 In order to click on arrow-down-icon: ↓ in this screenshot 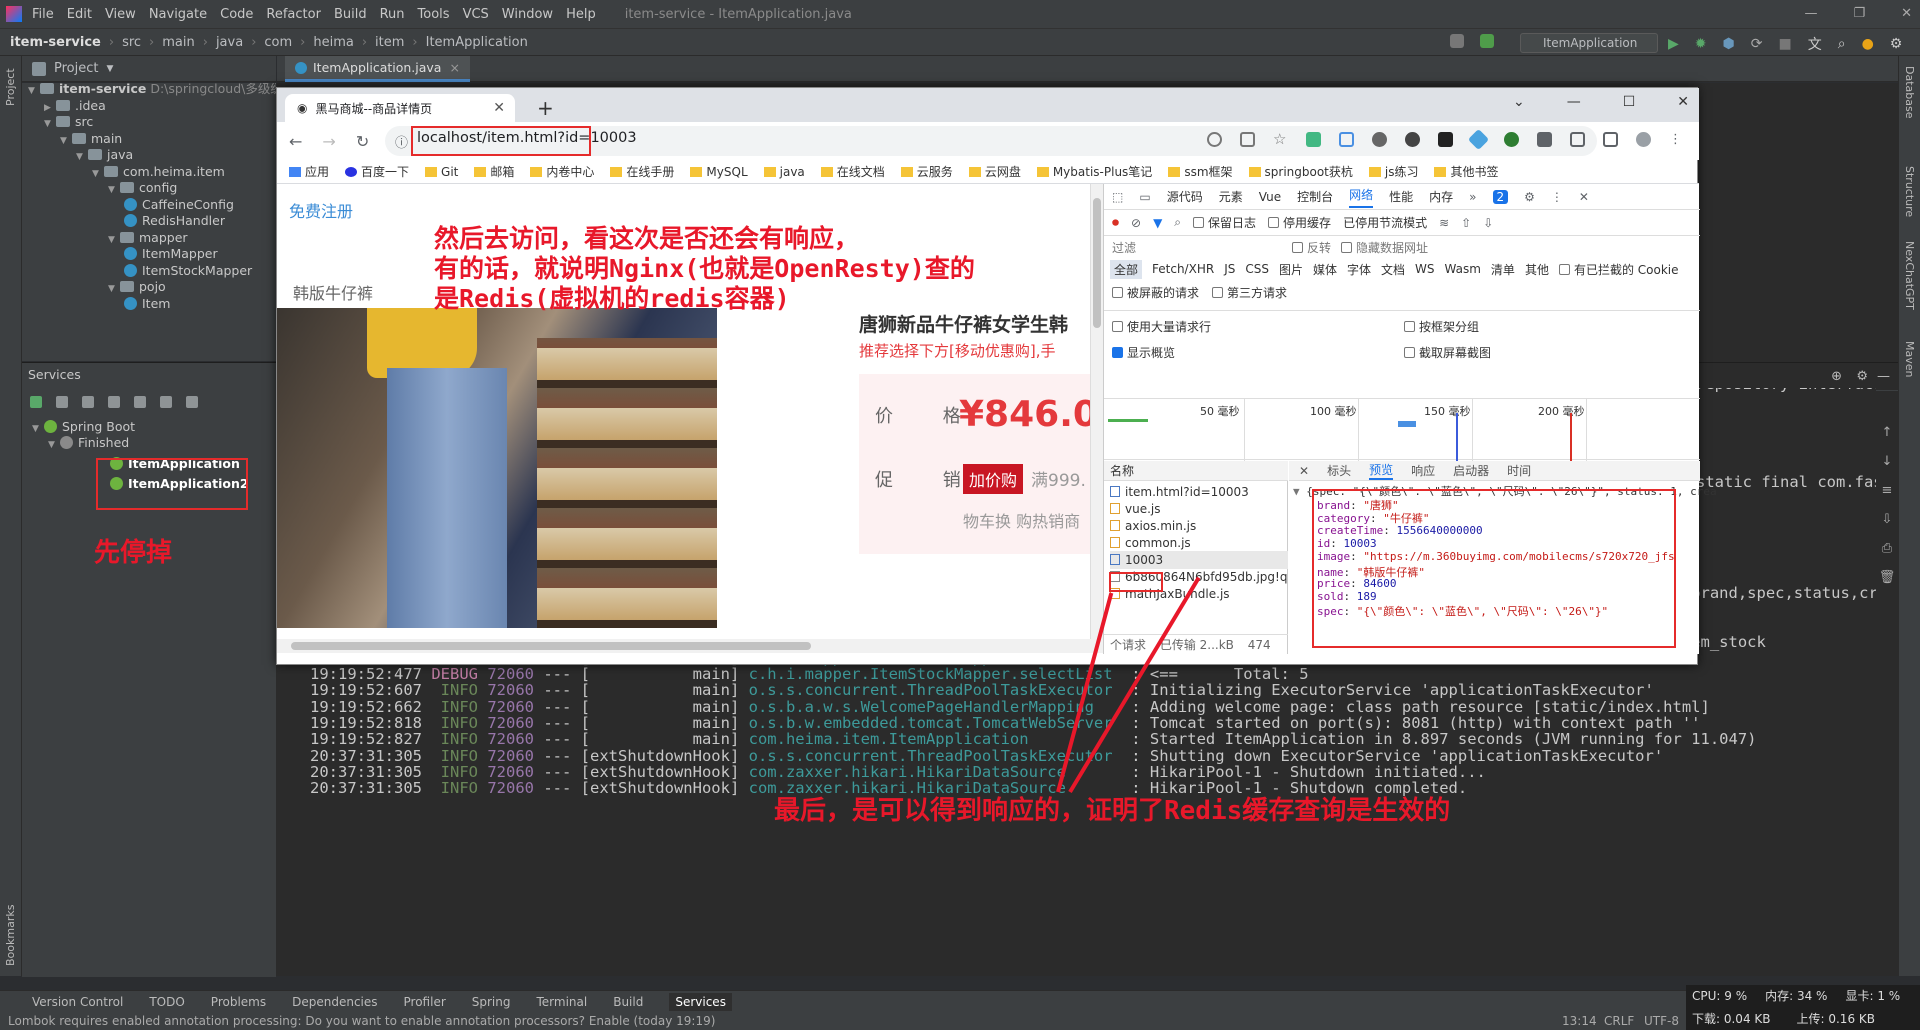, I will do `click(1887, 461)`.